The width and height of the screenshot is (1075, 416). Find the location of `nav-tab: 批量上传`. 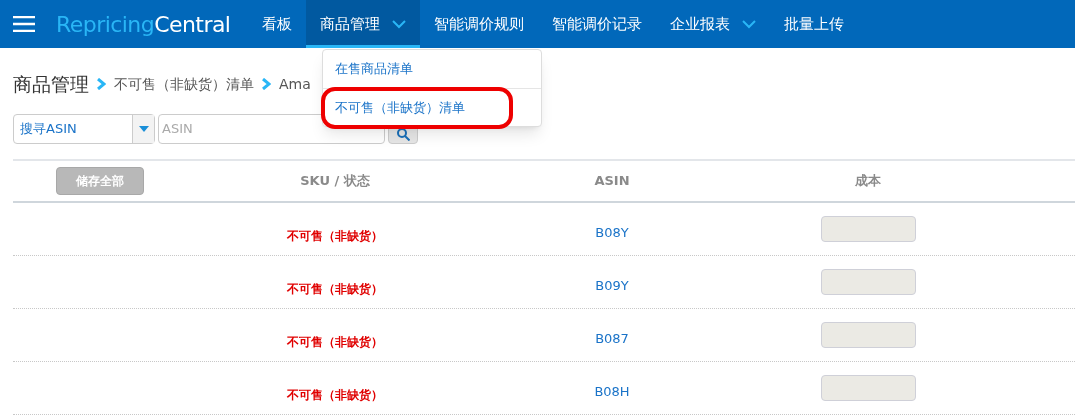

nav-tab: 批量上传 is located at coordinates (814, 24).